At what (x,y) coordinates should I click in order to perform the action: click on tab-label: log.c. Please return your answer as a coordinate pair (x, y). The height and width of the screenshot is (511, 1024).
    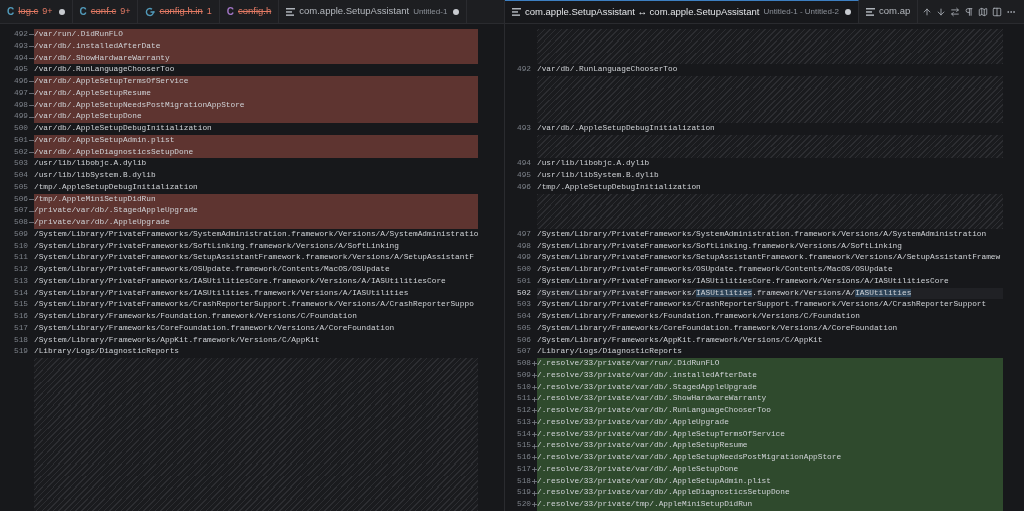
    Looking at the image, I should click on (28, 11).